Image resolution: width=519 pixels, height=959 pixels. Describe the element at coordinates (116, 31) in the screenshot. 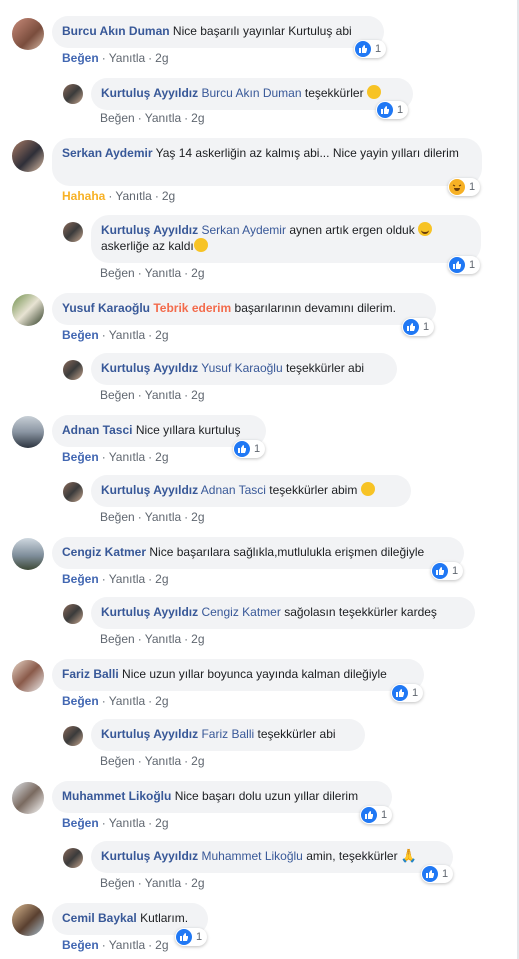

I see `comment-author: Burcu Akın Duman` at that location.